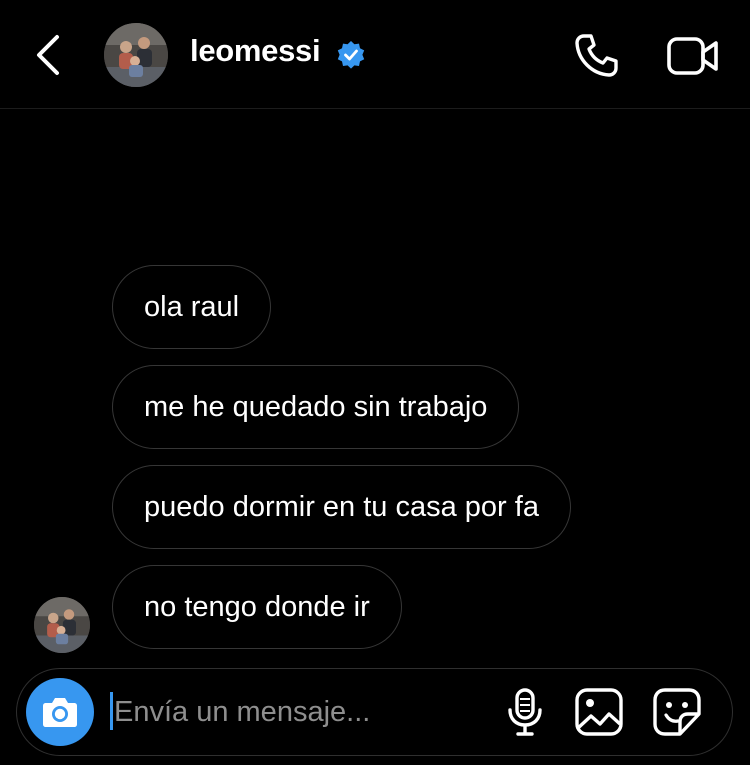 This screenshot has width=750, height=765. Describe the element at coordinates (298, 712) in the screenshot. I see `message-input` at that location.